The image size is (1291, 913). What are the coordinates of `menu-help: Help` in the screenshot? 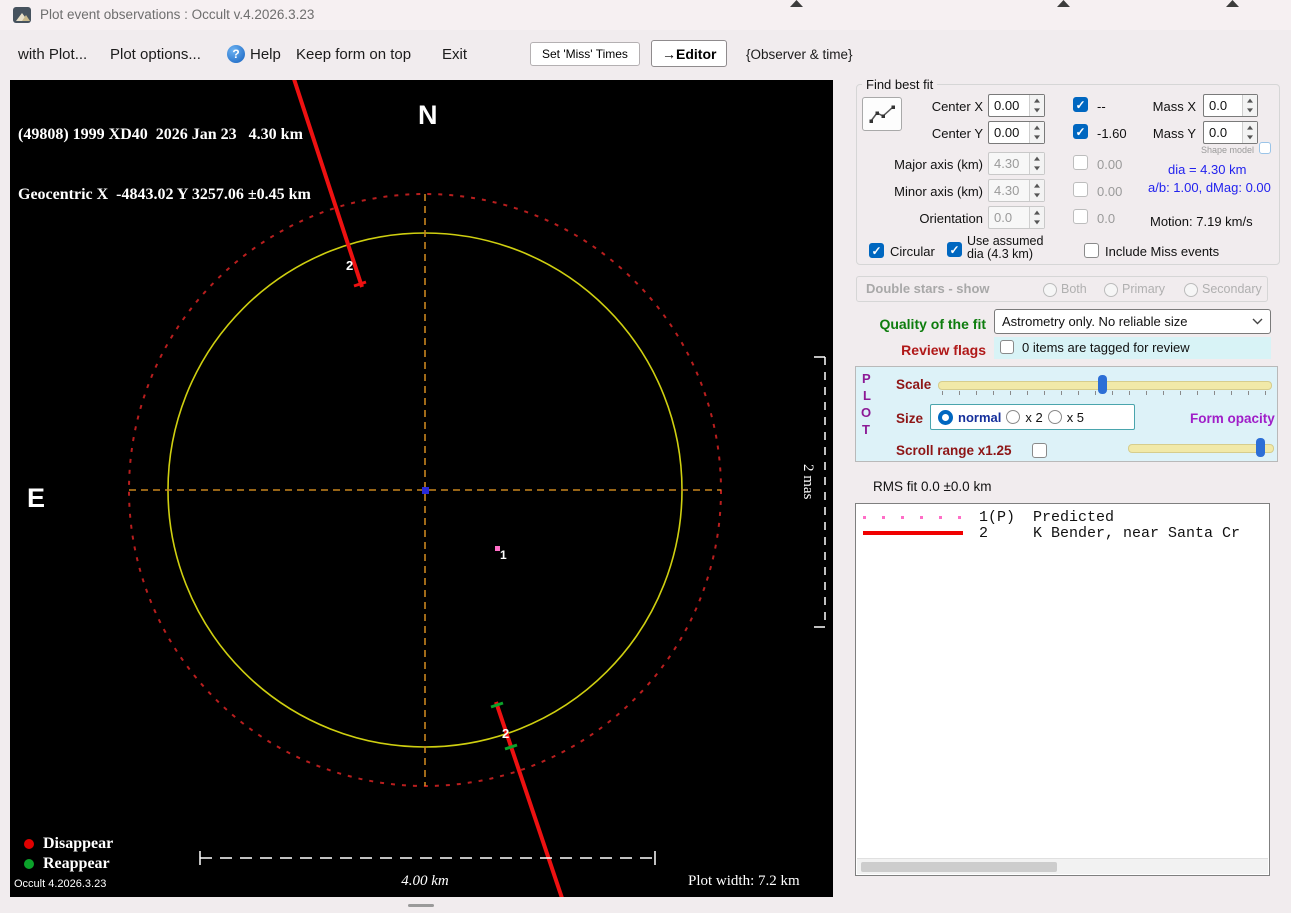 It's located at (265, 54).